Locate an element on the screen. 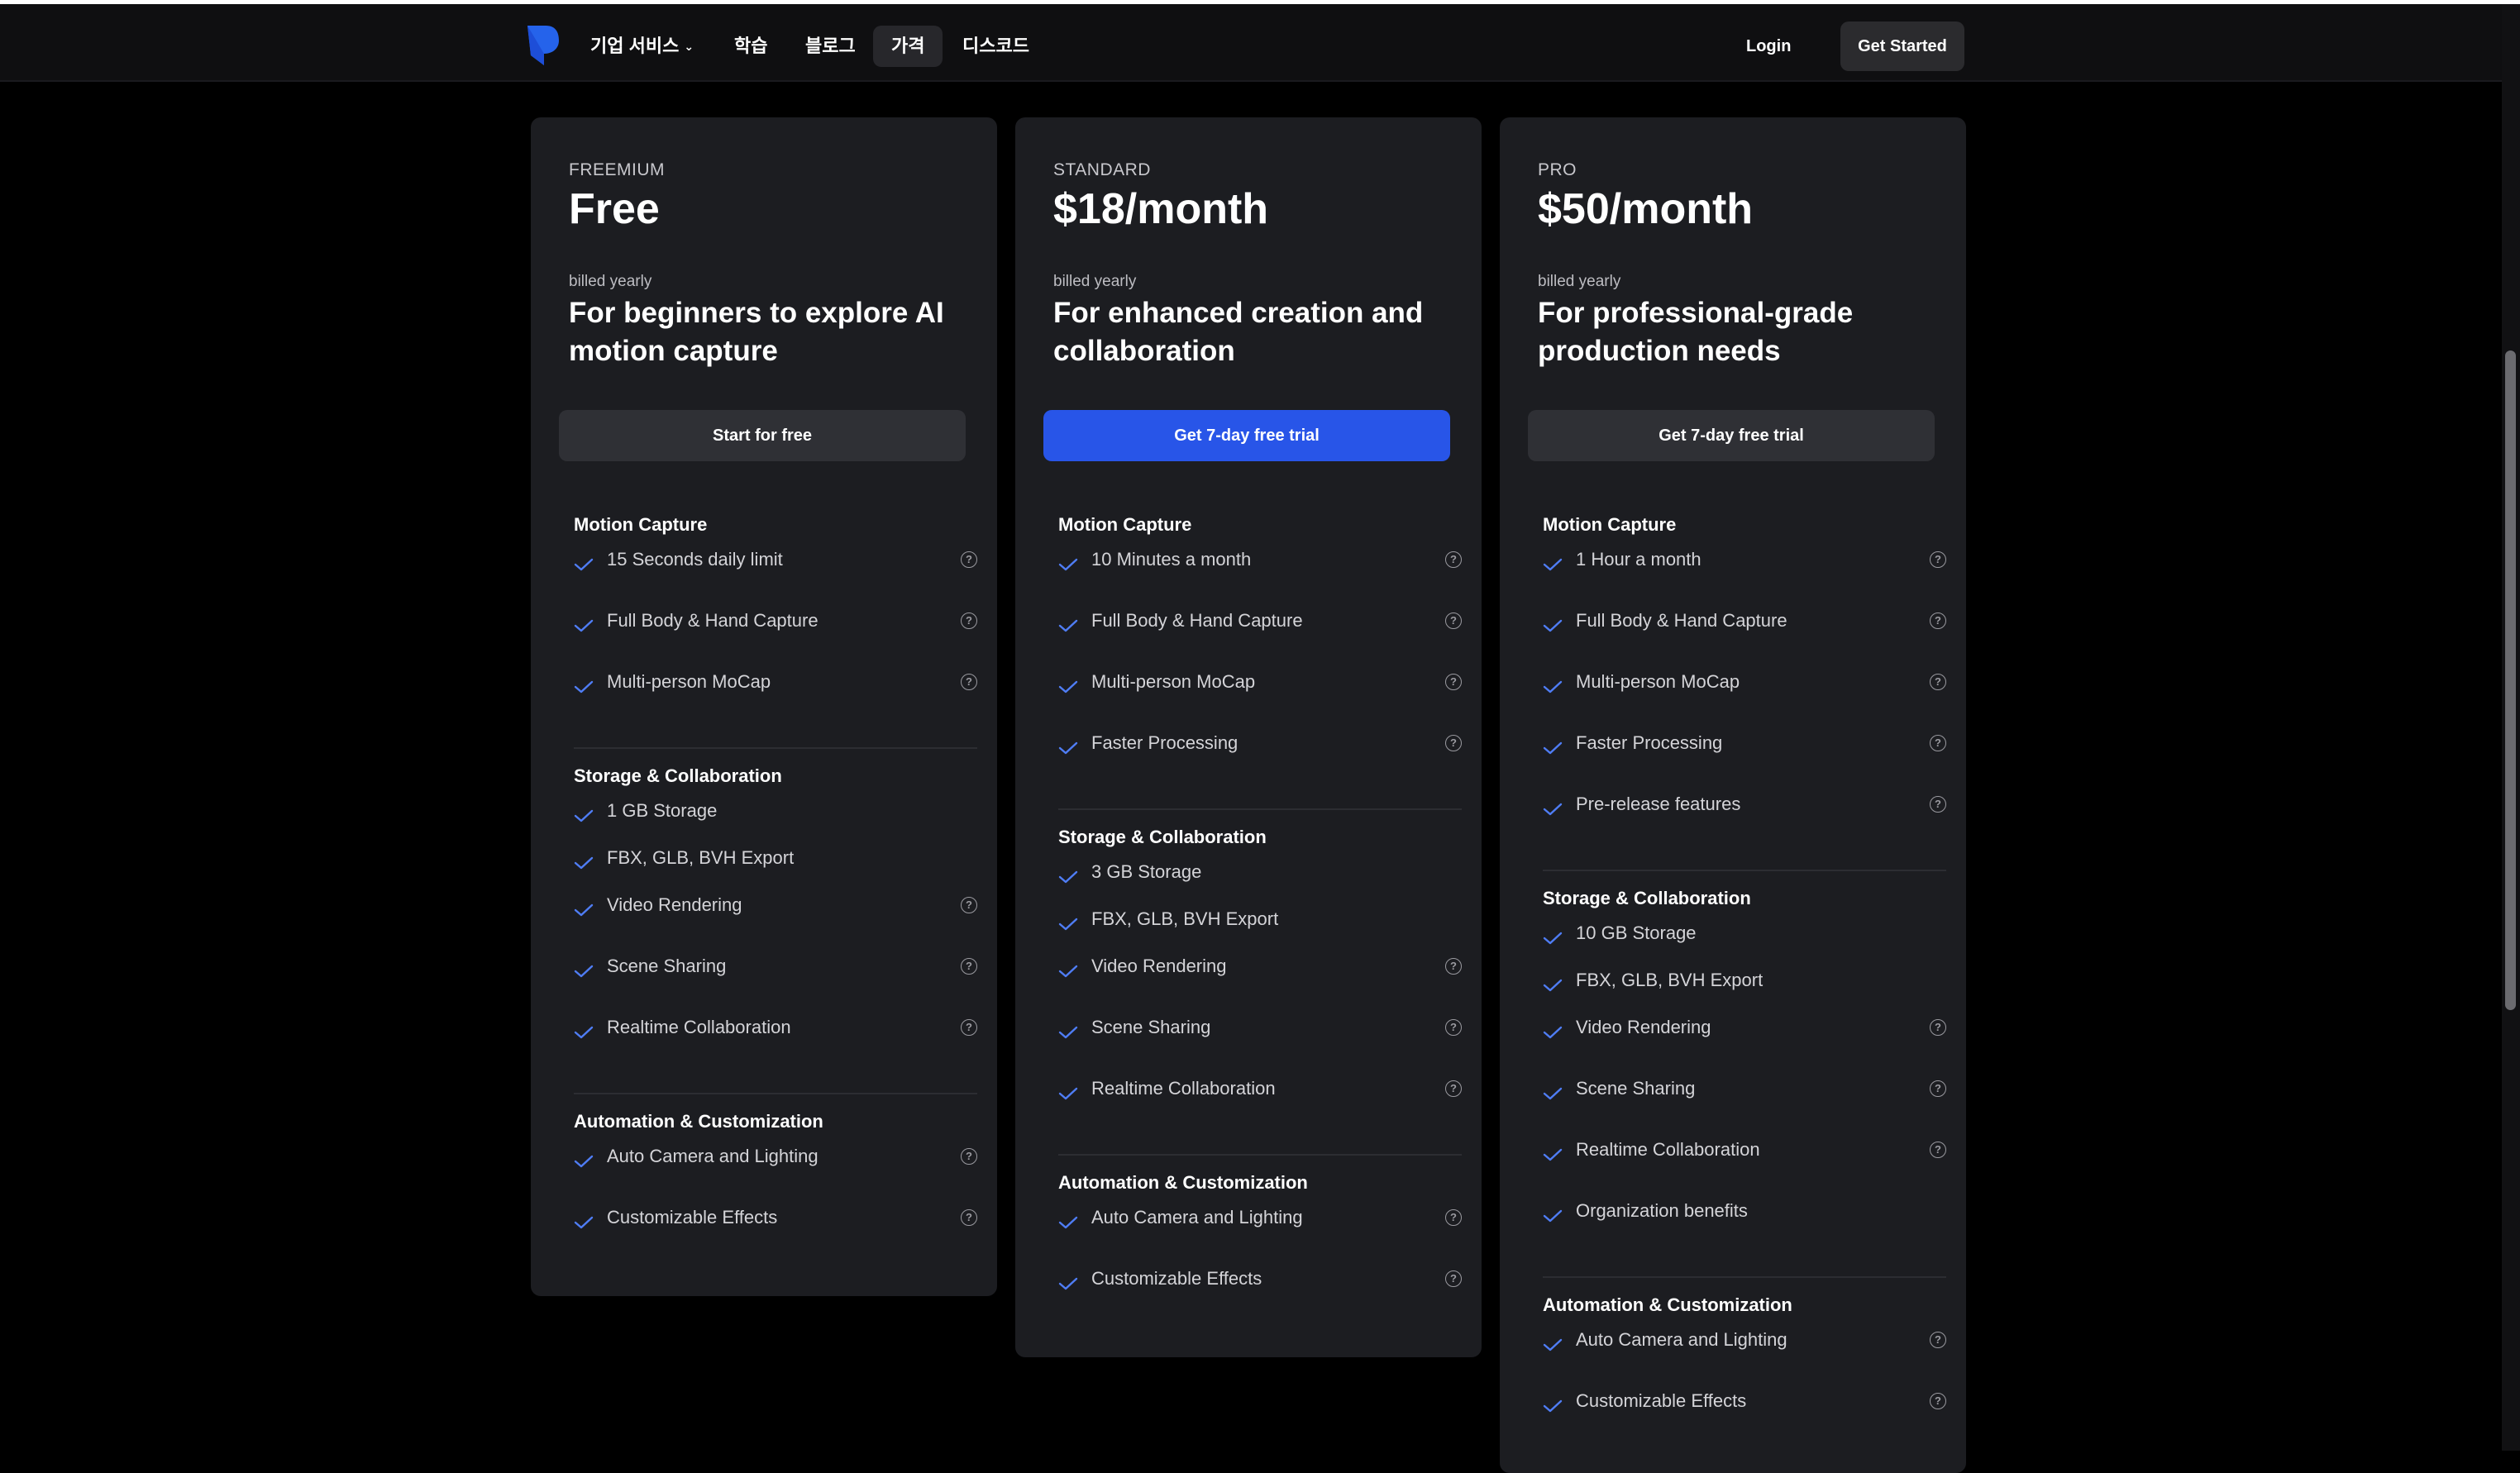  feature-label: FBX, GLB, BVH Export is located at coordinates (701, 857).